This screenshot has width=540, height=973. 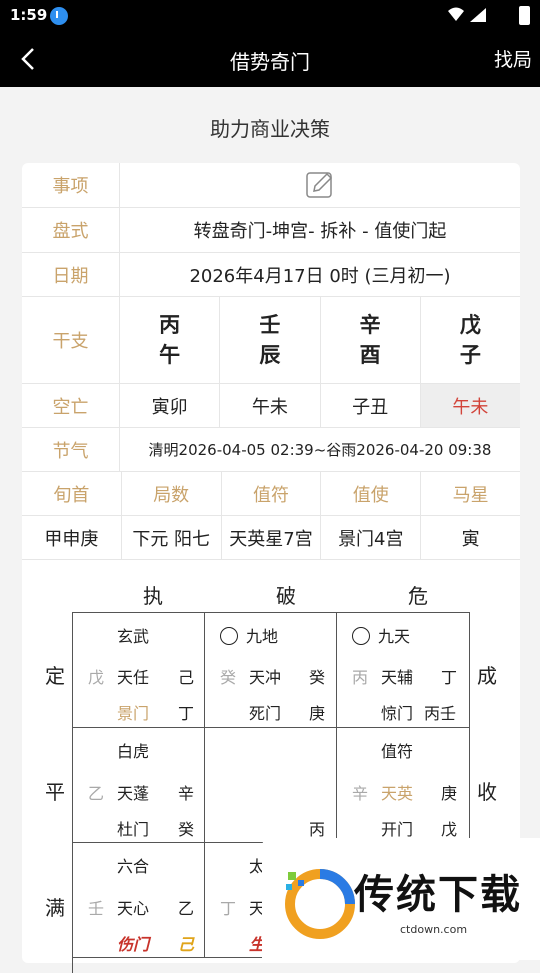 I want to click on kongwang-2: 午未, so click(x=270, y=405).